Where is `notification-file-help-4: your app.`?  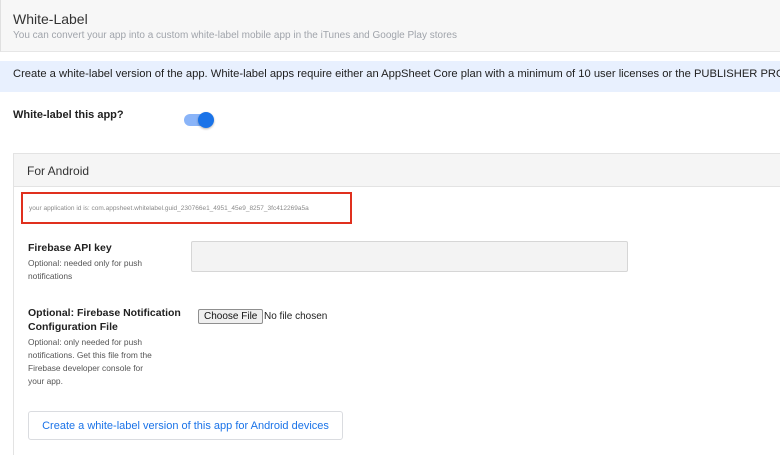 notification-file-help-4: your app. is located at coordinates (45, 381).